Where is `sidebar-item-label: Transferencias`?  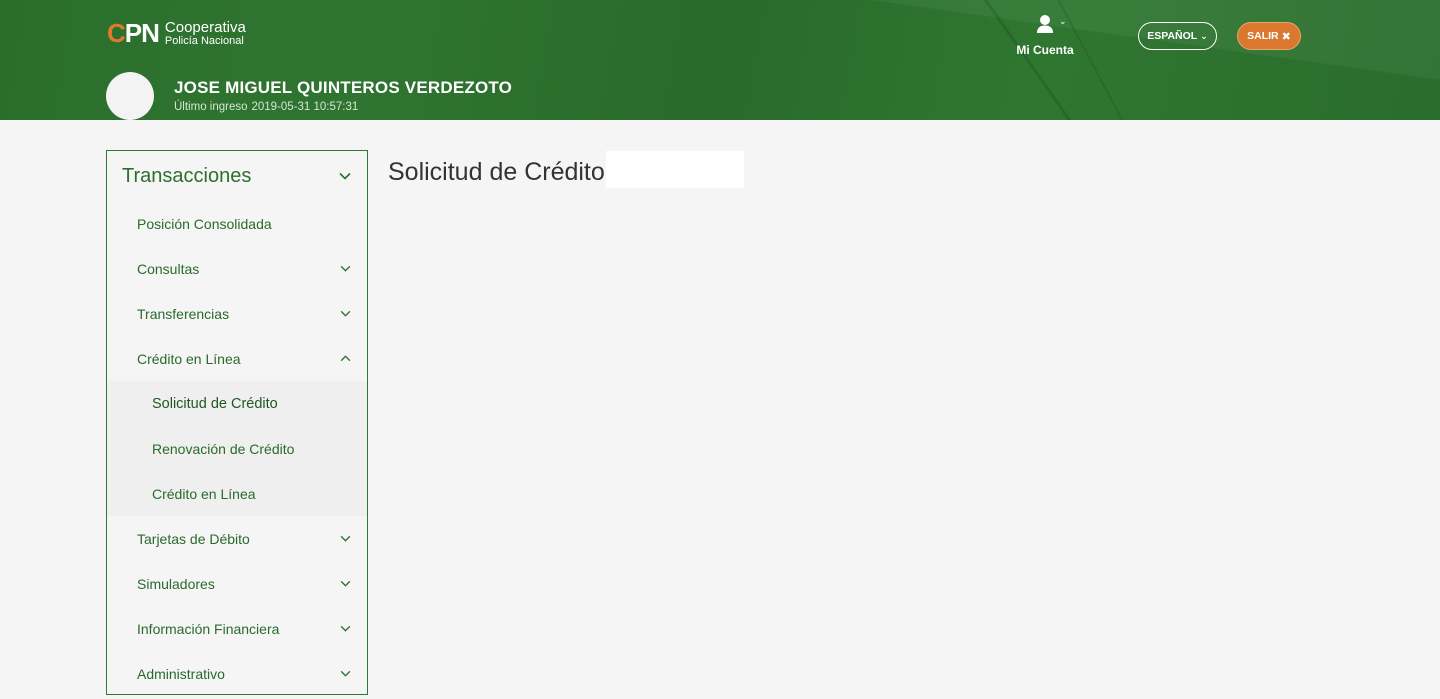 sidebar-item-label: Transferencias is located at coordinates (183, 313).